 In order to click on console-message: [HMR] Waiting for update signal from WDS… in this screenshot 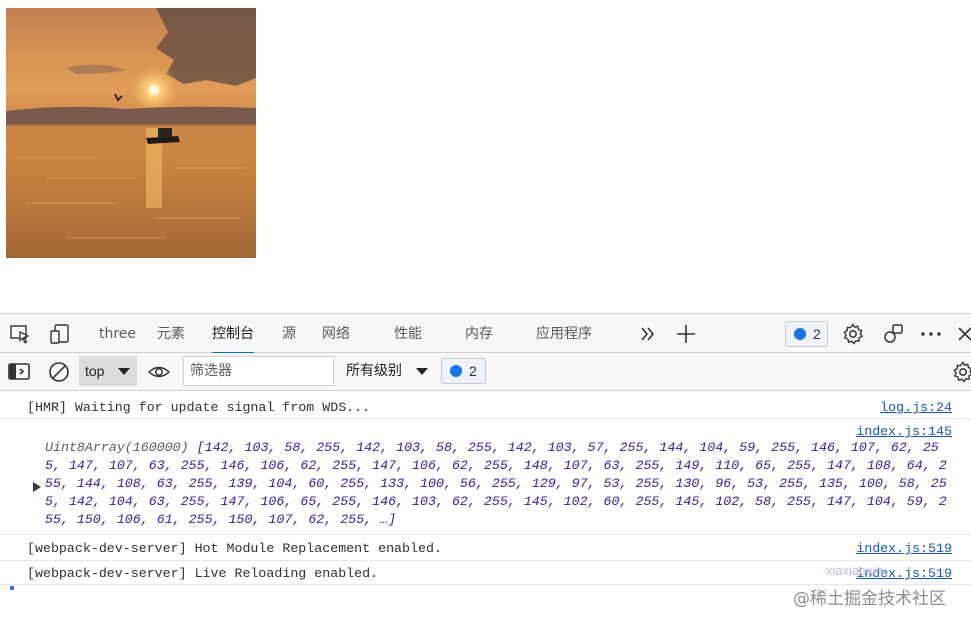, I will do `click(485, 406)`.